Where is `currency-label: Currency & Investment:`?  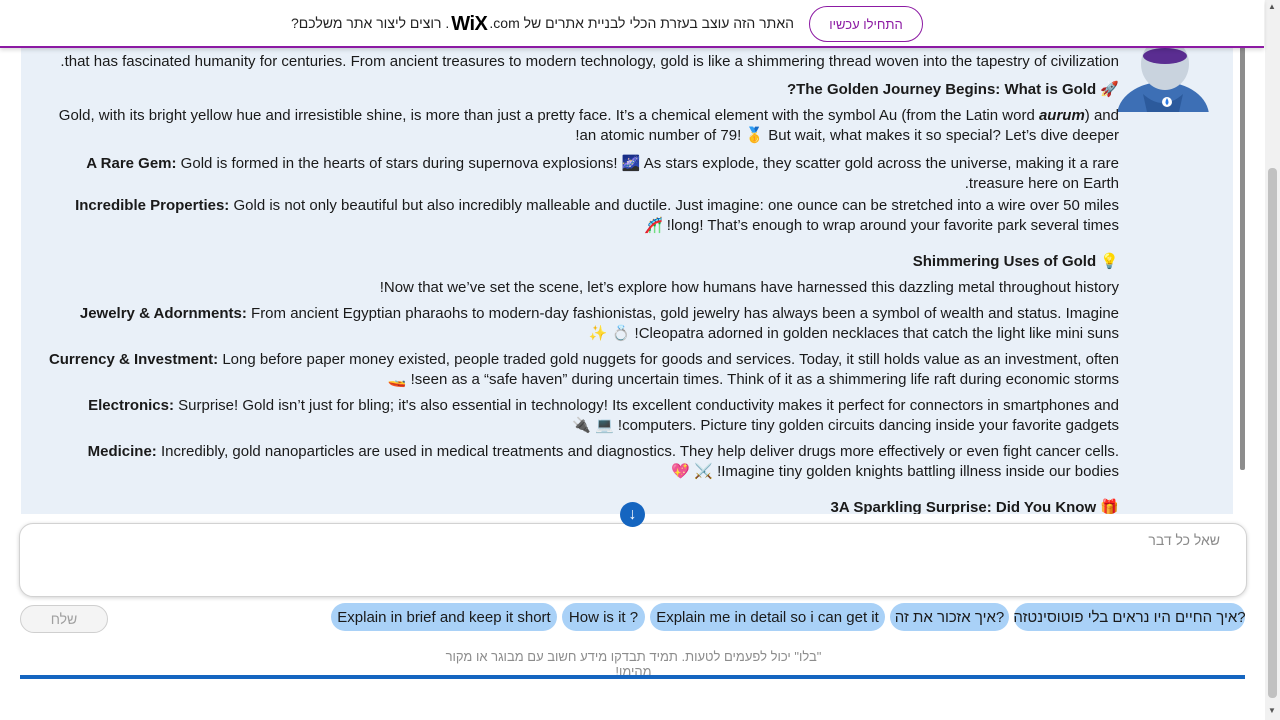 currency-label: Currency & Investment: is located at coordinates (133, 359).